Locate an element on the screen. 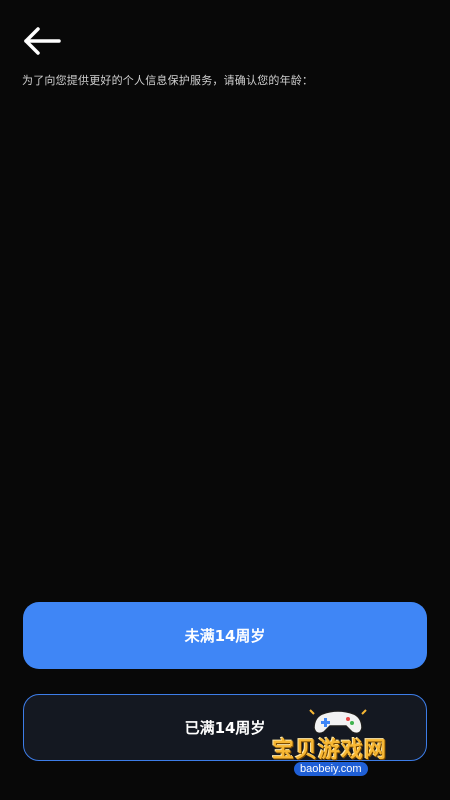 The height and width of the screenshot is (800, 450). site-watermark: 宝贝游戏网 baobeiy.com is located at coordinates (336, 745).